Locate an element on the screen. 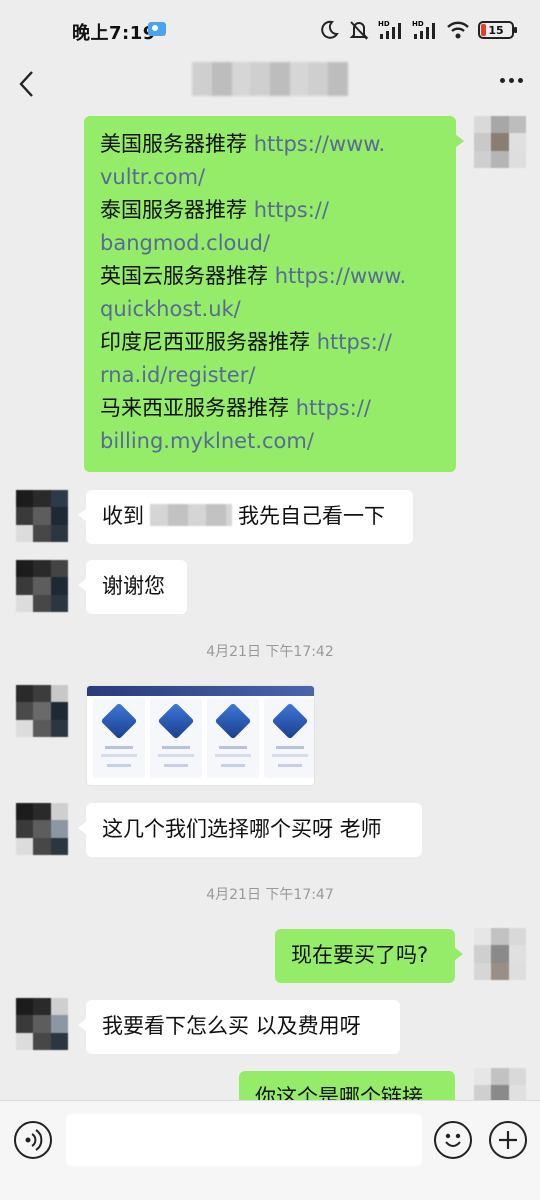  msg-text: 这几个我们选择哪个买呀 老师 is located at coordinates (242, 829).